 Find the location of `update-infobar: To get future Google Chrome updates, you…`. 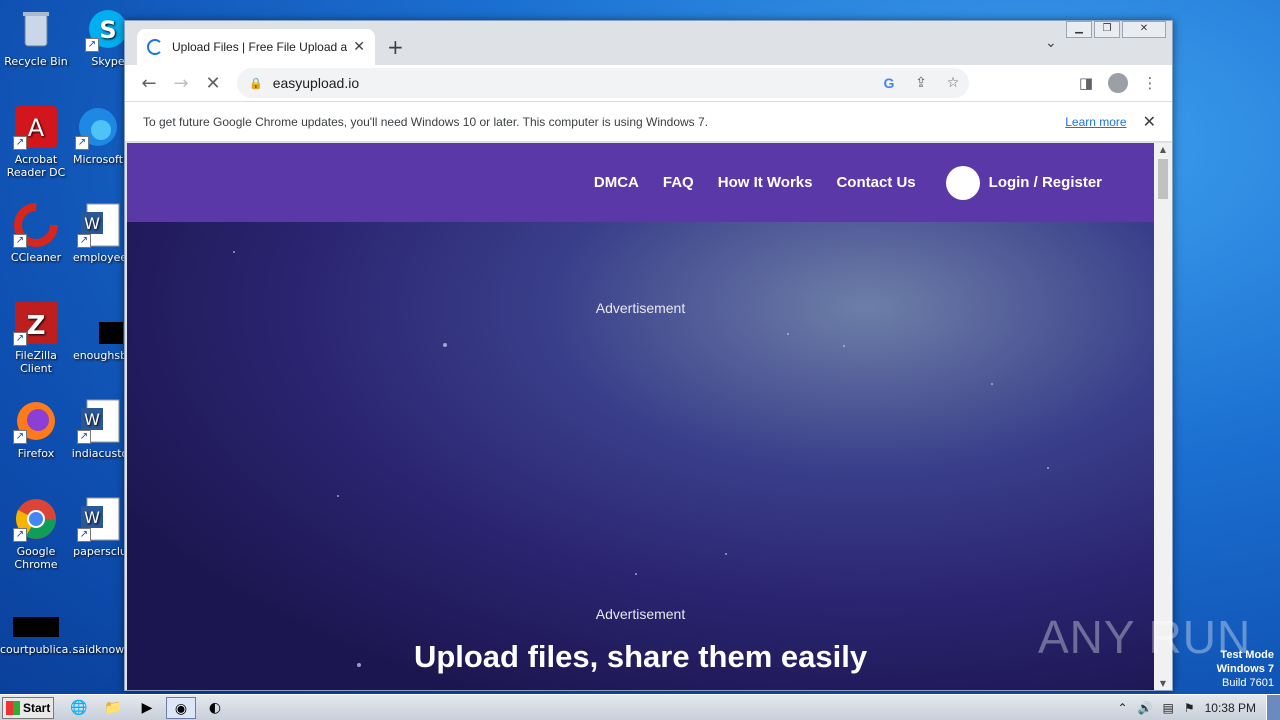

update-infobar: To get future Google Chrome updates, you… is located at coordinates (648, 121).